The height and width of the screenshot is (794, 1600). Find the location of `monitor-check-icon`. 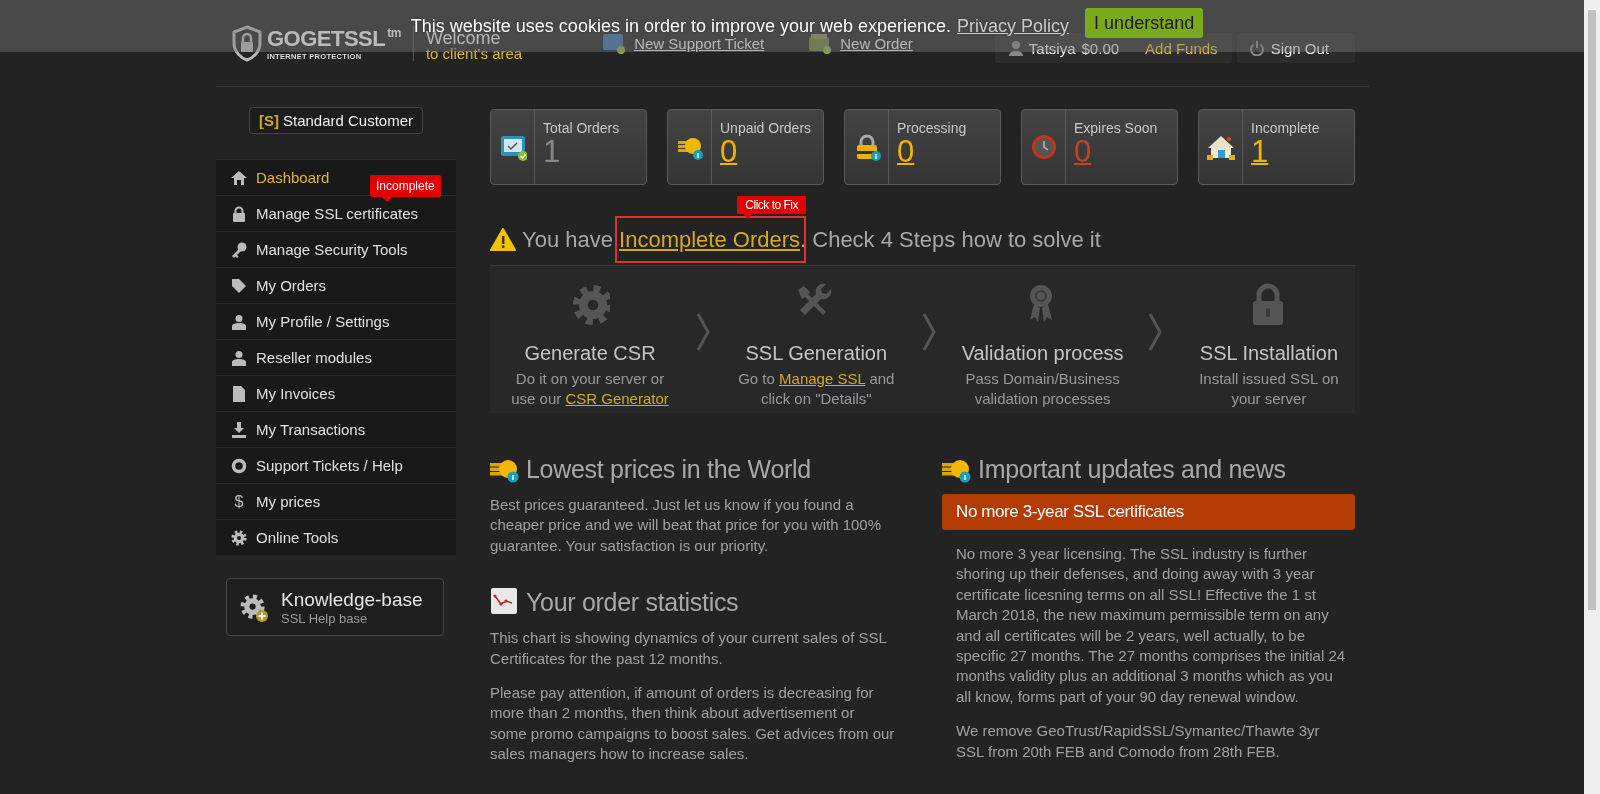

monitor-check-icon is located at coordinates (512, 147).